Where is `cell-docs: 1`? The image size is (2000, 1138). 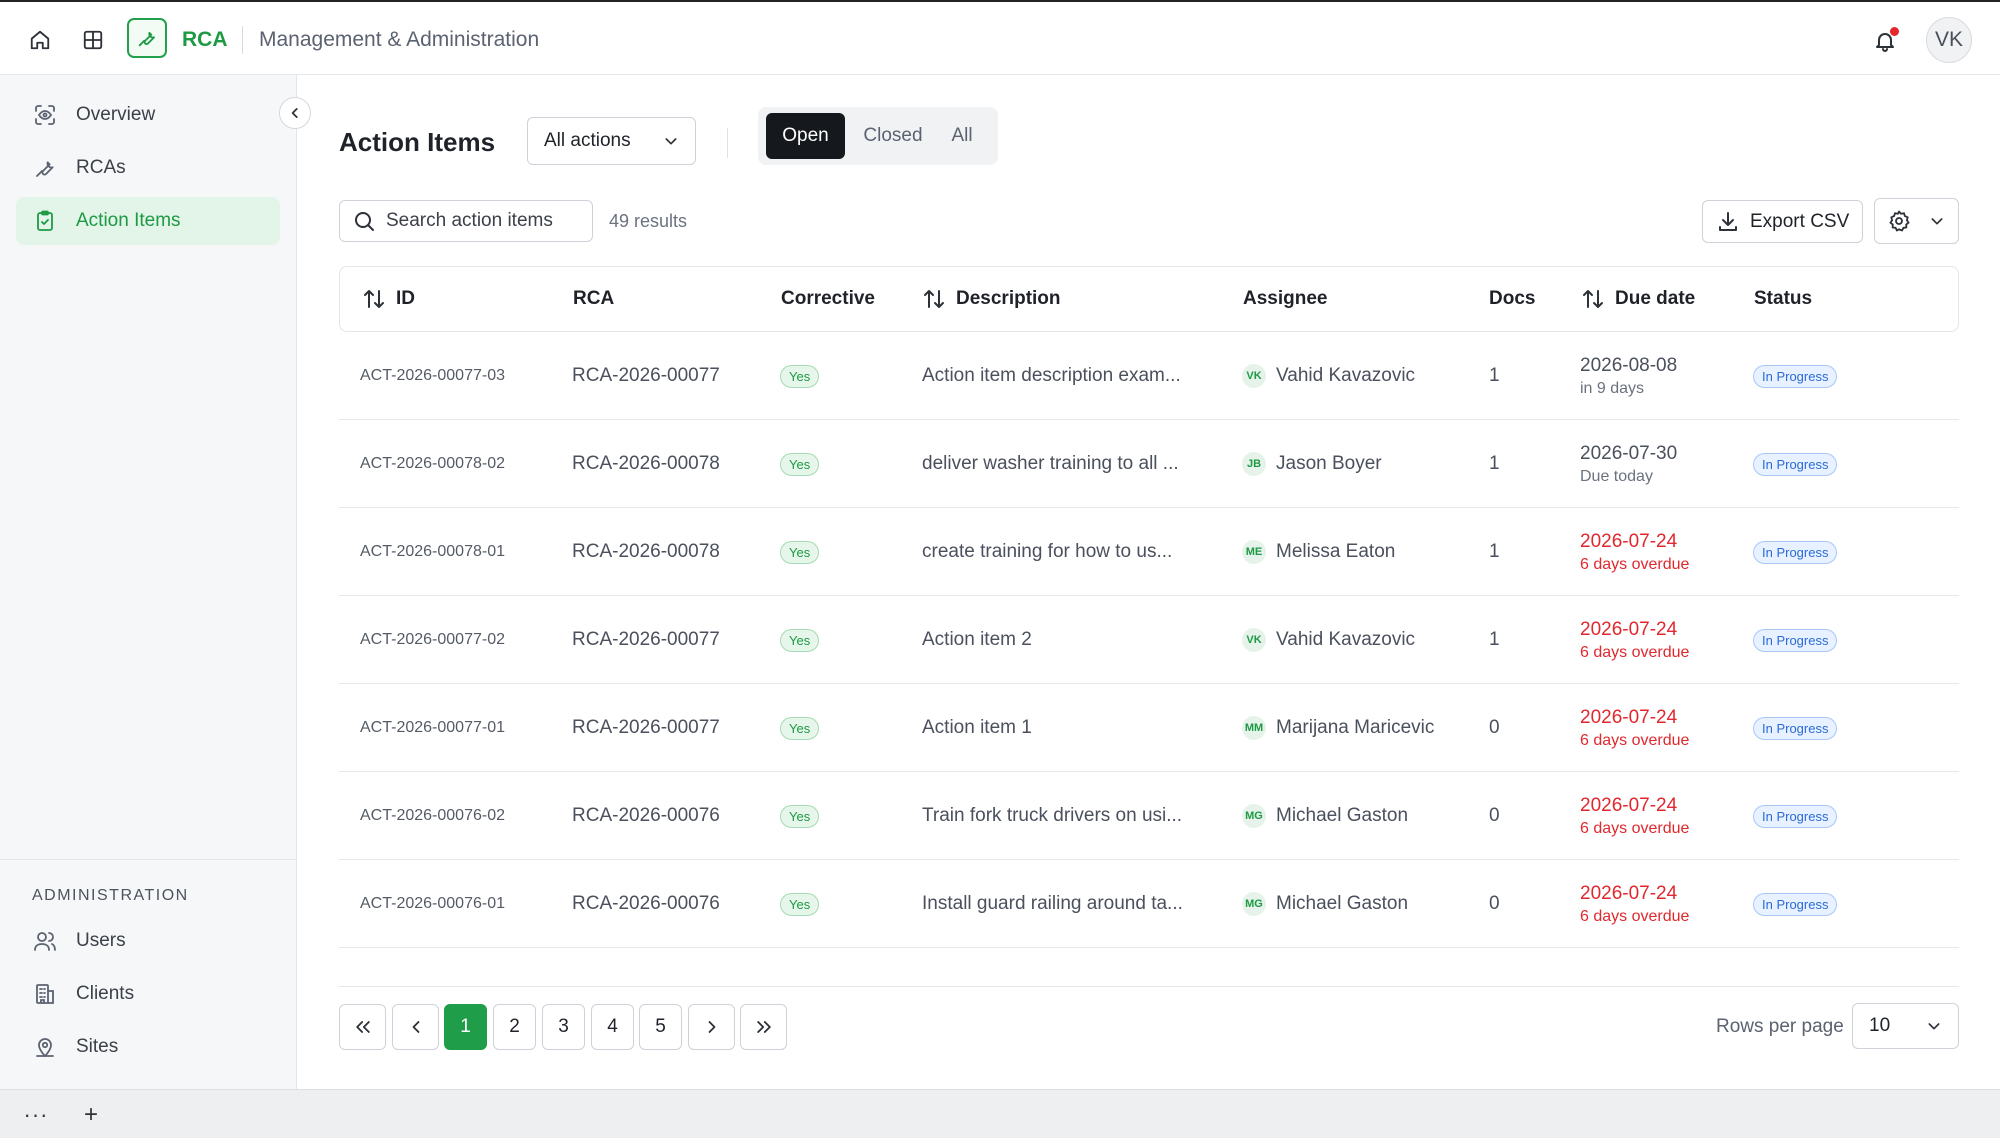
cell-docs: 1 is located at coordinates (1494, 463).